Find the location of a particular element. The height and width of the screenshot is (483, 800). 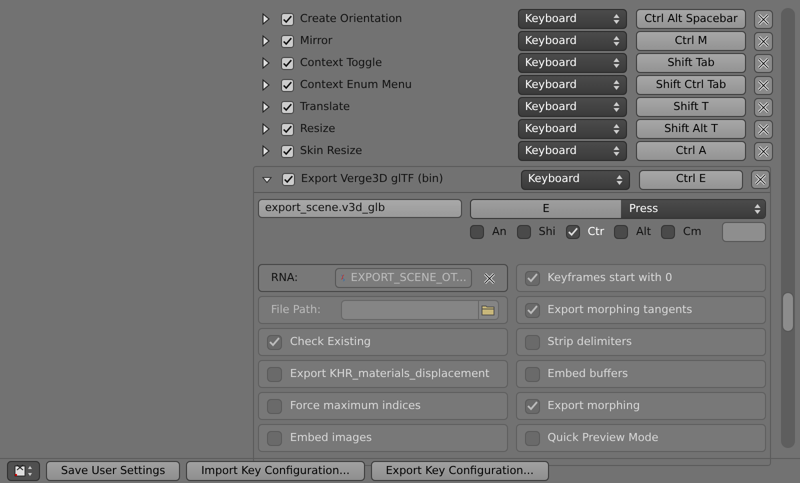

shortcut-button: Shift Alt T is located at coordinates (691, 129).